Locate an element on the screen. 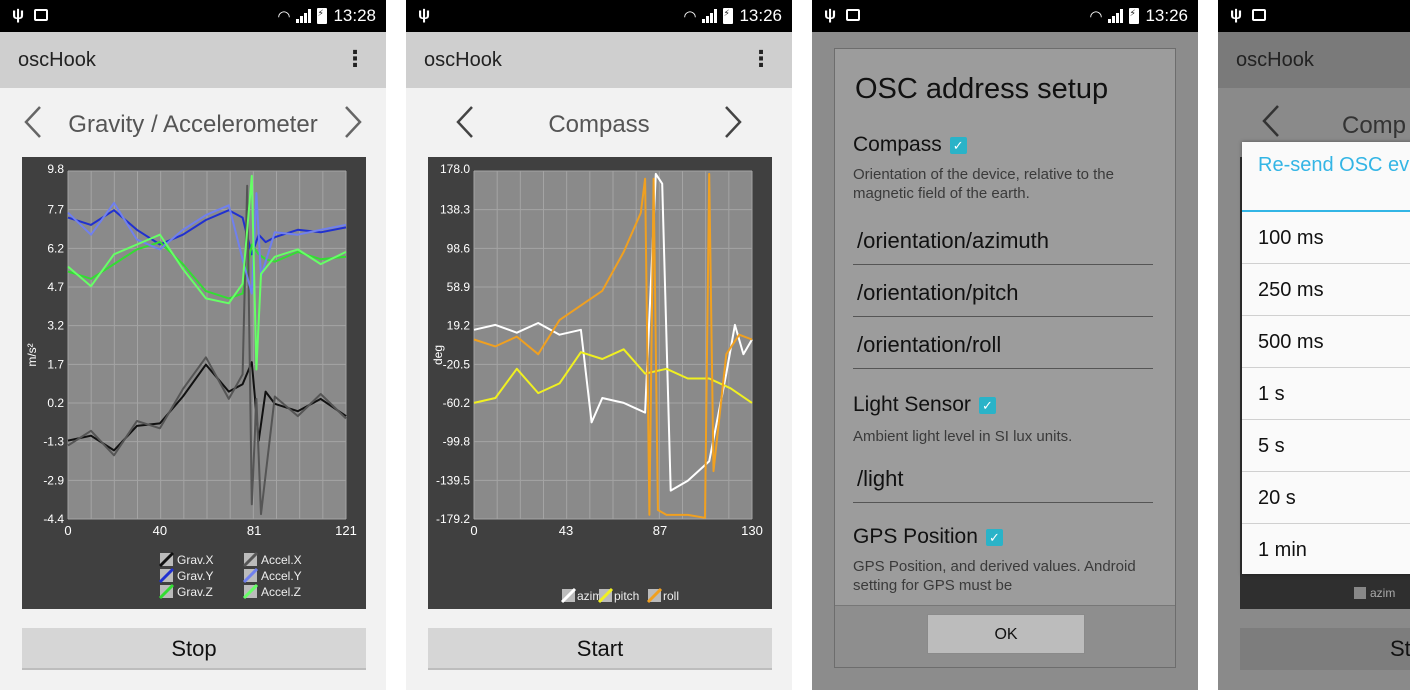  y-tick-label: -139.5 is located at coordinates (453, 480).